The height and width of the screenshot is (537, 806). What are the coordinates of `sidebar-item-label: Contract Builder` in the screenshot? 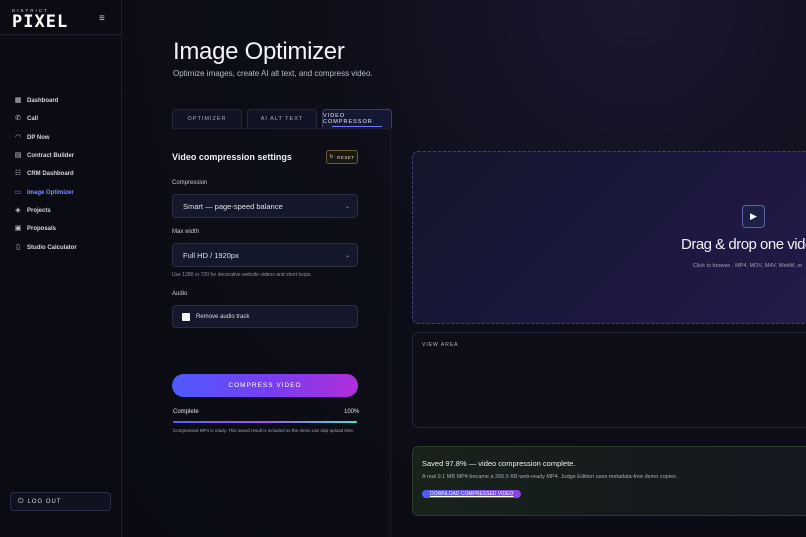 It's located at (51, 156).